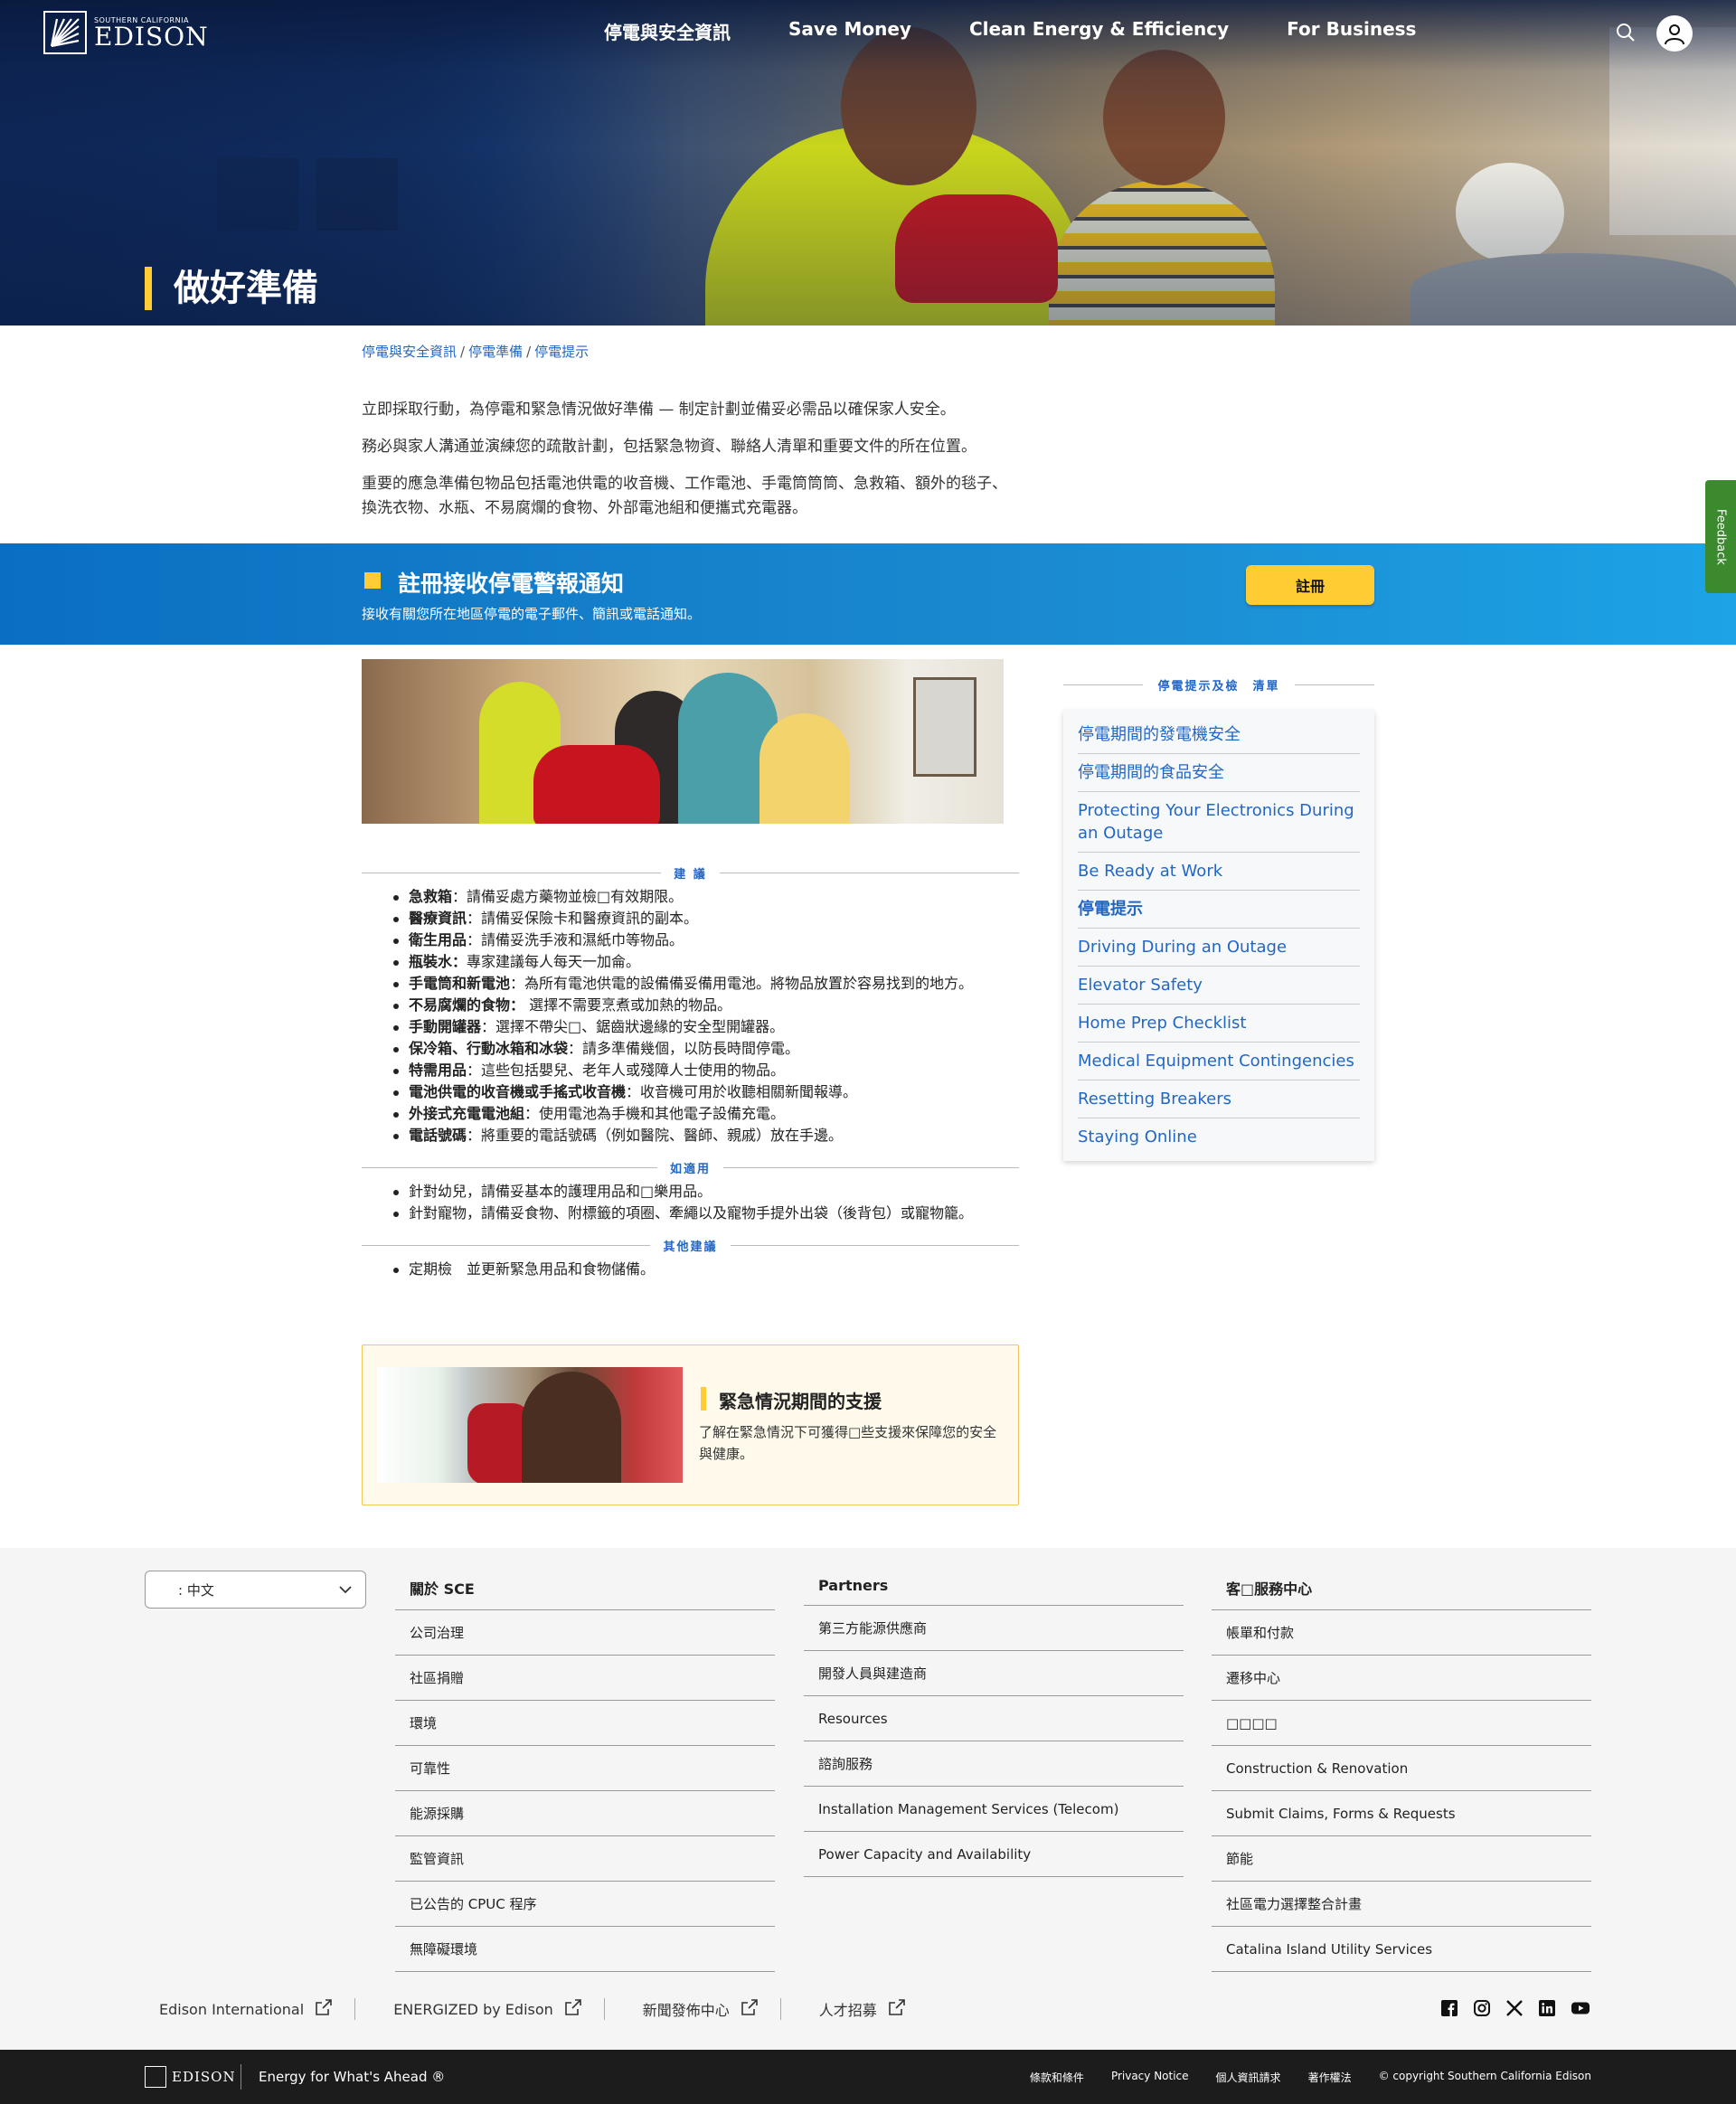  Describe the element at coordinates (1515, 2010) in the screenshot. I see `x-icon` at that location.